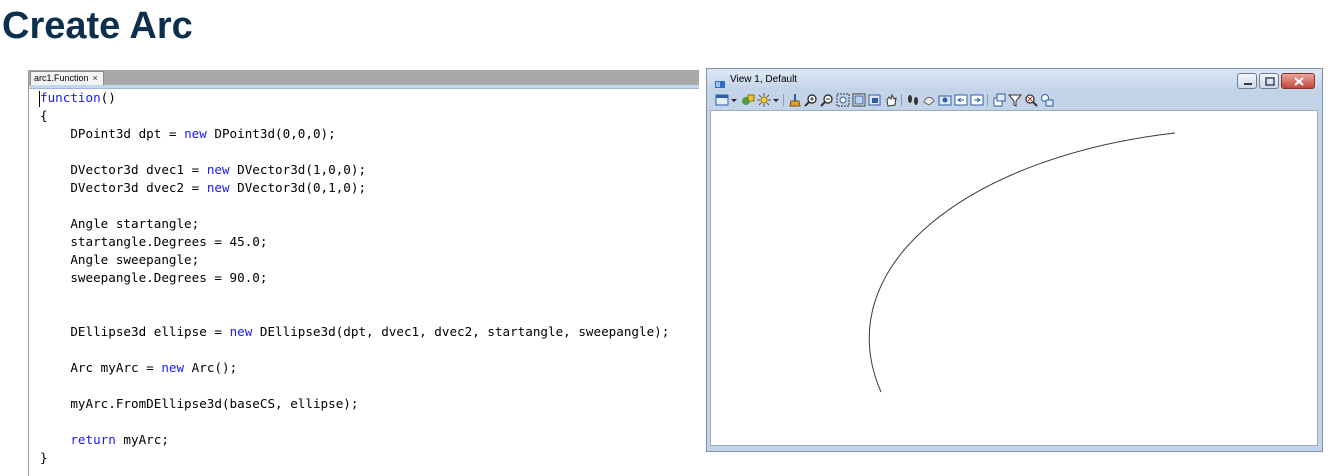 This screenshot has width=1340, height=476. What do you see at coordinates (203, 169) in the screenshot?
I see `code-line: DVector3d dvec1 = new DVector3d(1,0,0);` at bounding box center [203, 169].